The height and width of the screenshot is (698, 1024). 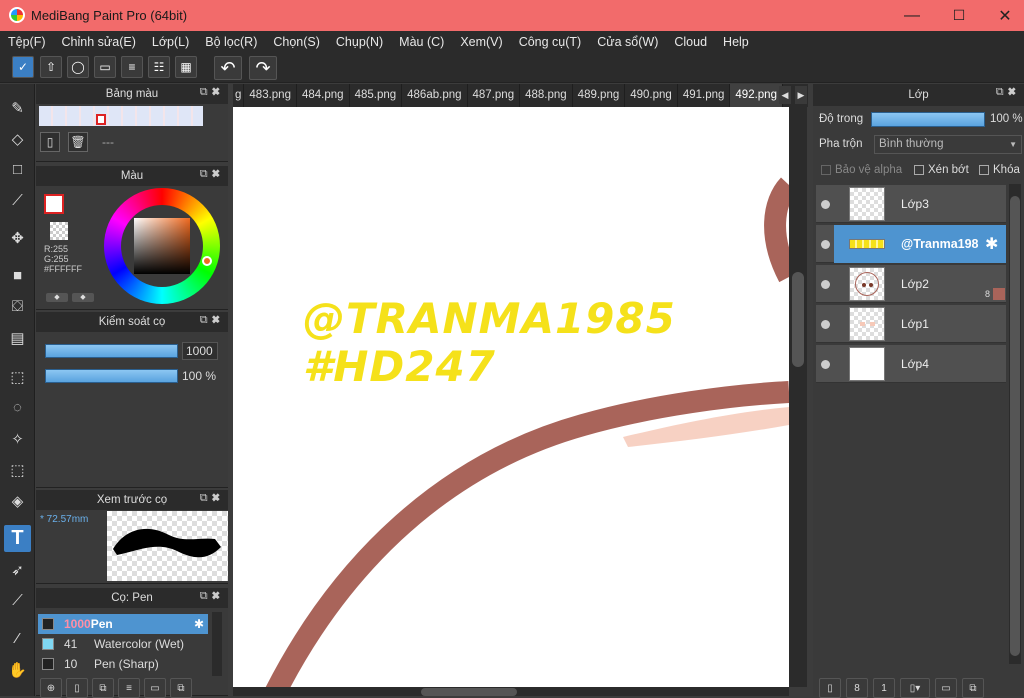 I want to click on brush-opacity-slider, so click(x=111, y=376).